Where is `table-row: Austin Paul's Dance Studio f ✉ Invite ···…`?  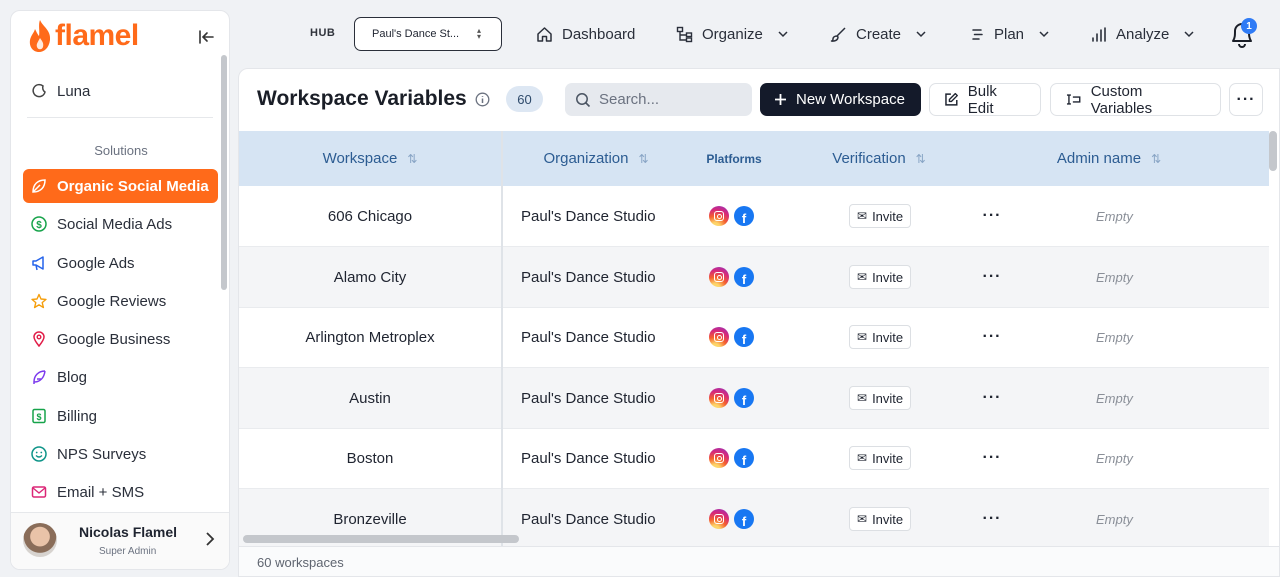
table-row: Austin Paul's Dance Studio f ✉ Invite ···… is located at coordinates (754, 398).